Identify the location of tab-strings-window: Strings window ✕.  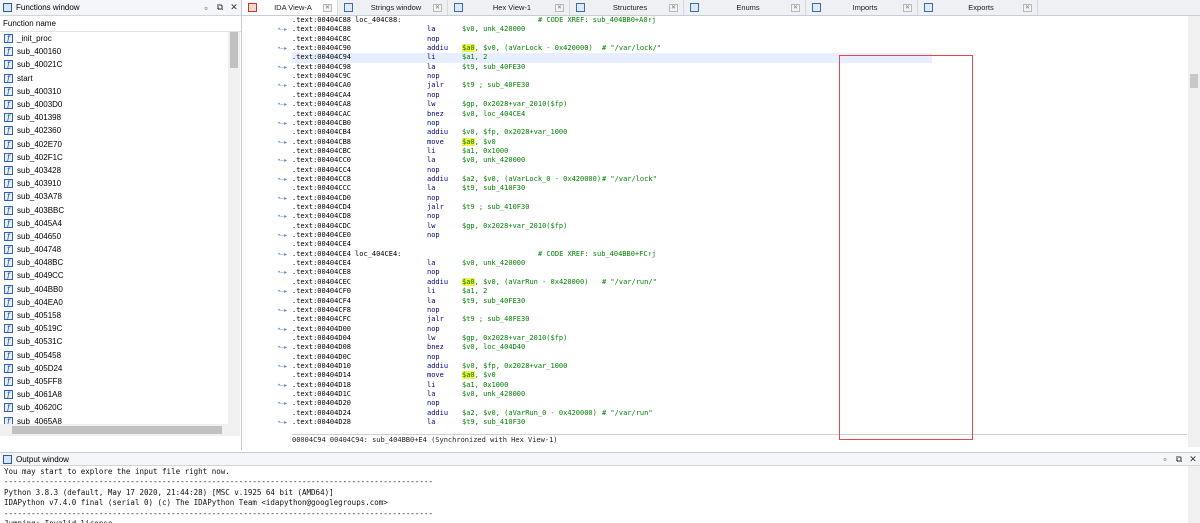
(393, 7).